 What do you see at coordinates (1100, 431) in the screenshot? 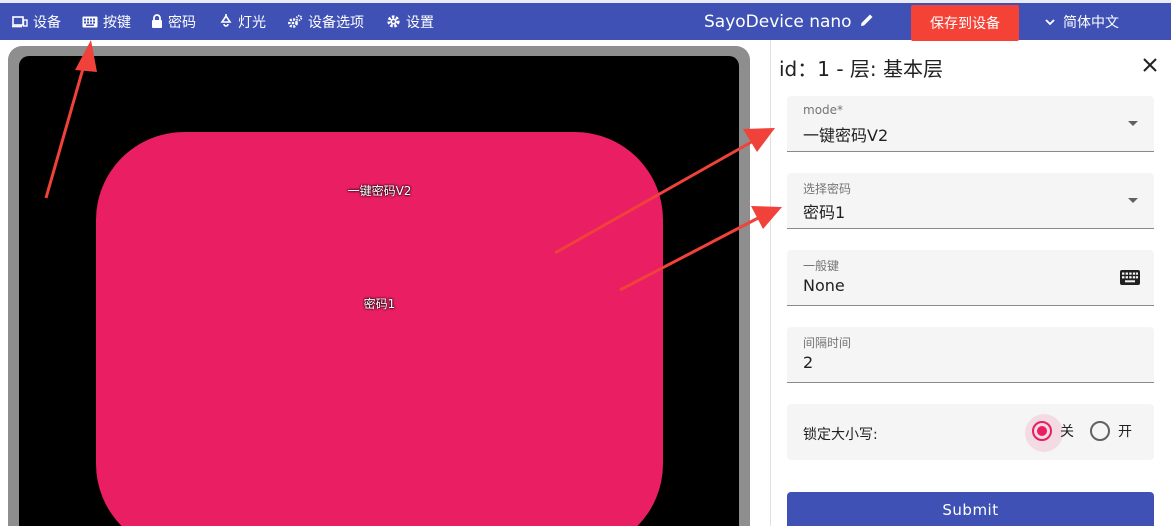
I see `radio-unchecked-icon` at bounding box center [1100, 431].